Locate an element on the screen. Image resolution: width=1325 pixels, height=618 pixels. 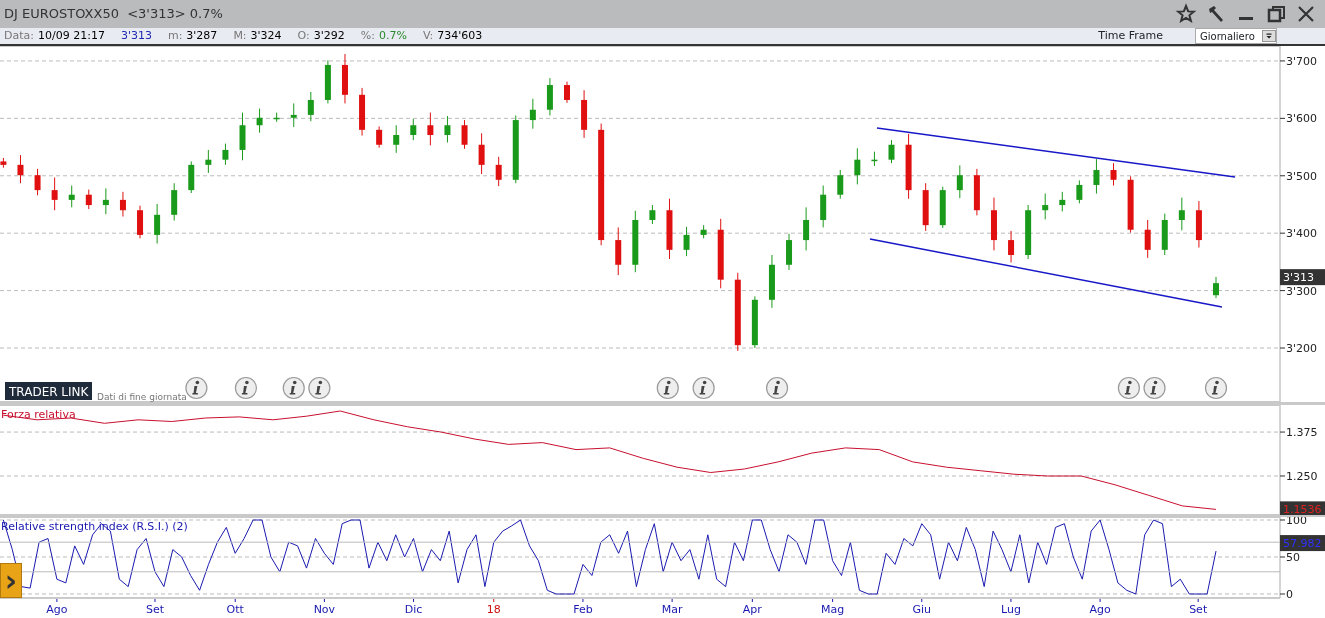
axis-label: 3'200 is located at coordinates (1302, 349).